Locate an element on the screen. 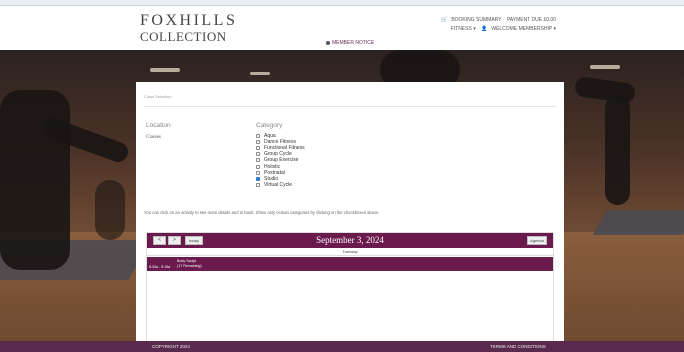 The image size is (684, 352). event-remaining: (17 Remaining) is located at coordinates (189, 266).